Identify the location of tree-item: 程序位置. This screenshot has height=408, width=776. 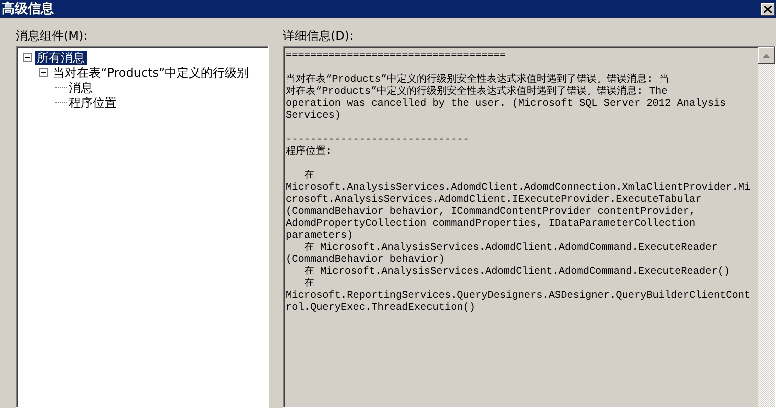
(93, 103).